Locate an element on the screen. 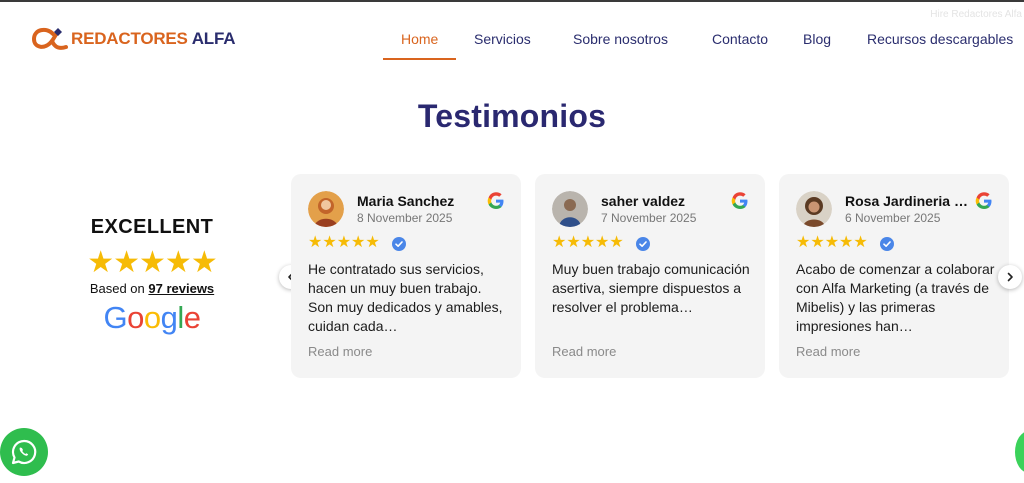 The image size is (1024, 483). chevron-right-icon is located at coordinates (1010, 277).